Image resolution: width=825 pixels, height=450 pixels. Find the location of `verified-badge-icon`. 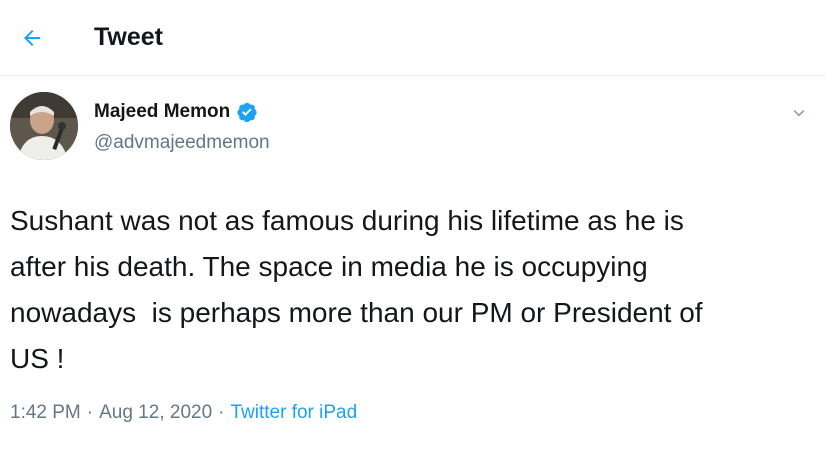

verified-badge-icon is located at coordinates (247, 112).